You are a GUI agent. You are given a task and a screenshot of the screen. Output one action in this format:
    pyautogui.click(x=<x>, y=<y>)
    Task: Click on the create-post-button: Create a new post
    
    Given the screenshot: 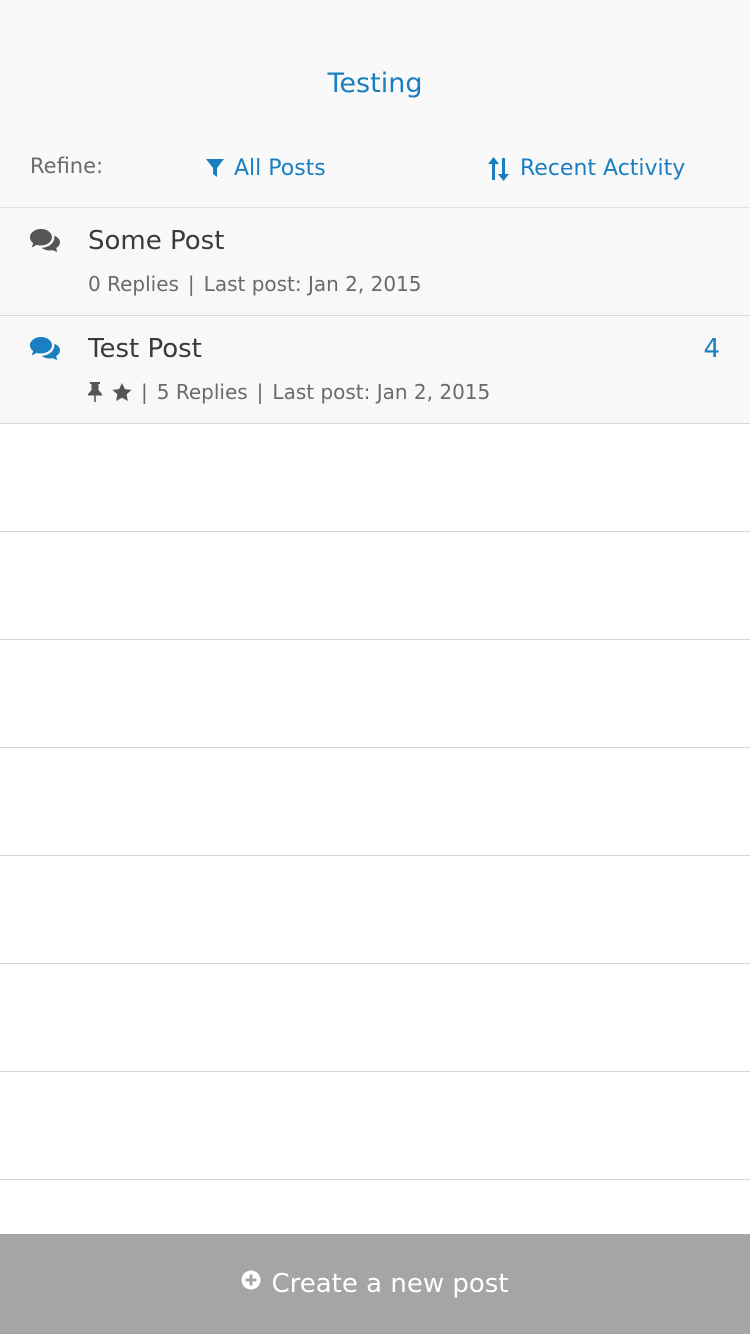 What is the action you would take?
    pyautogui.click(x=375, y=1284)
    